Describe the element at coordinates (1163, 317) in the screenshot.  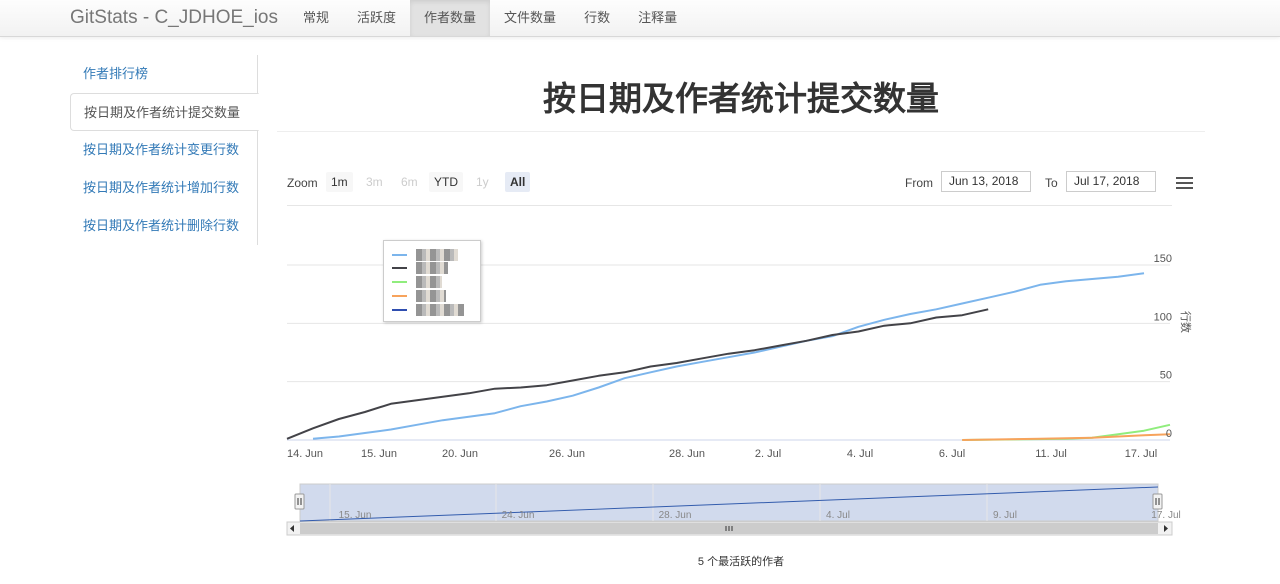
I see `y-tick-label: 100` at that location.